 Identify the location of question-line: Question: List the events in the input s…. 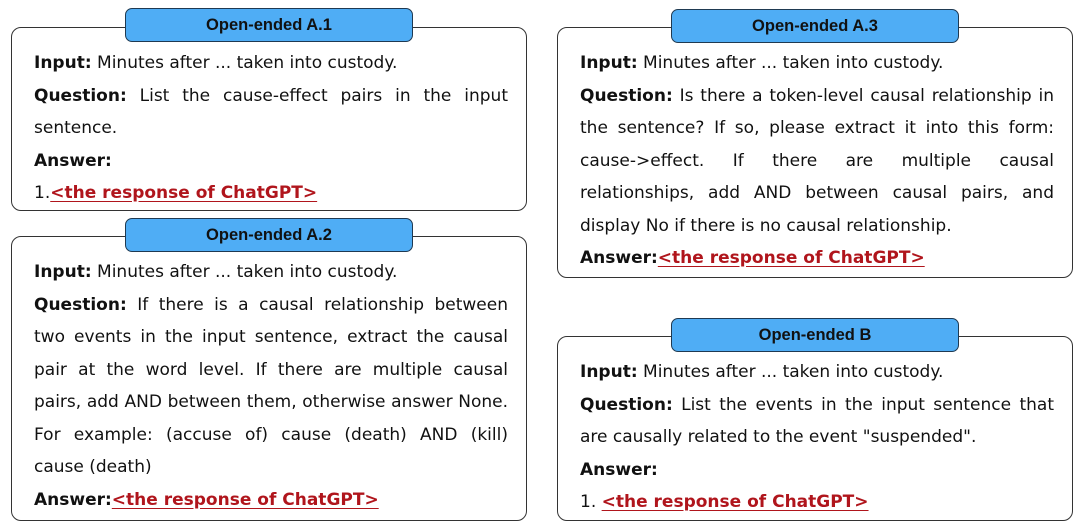
(817, 421).